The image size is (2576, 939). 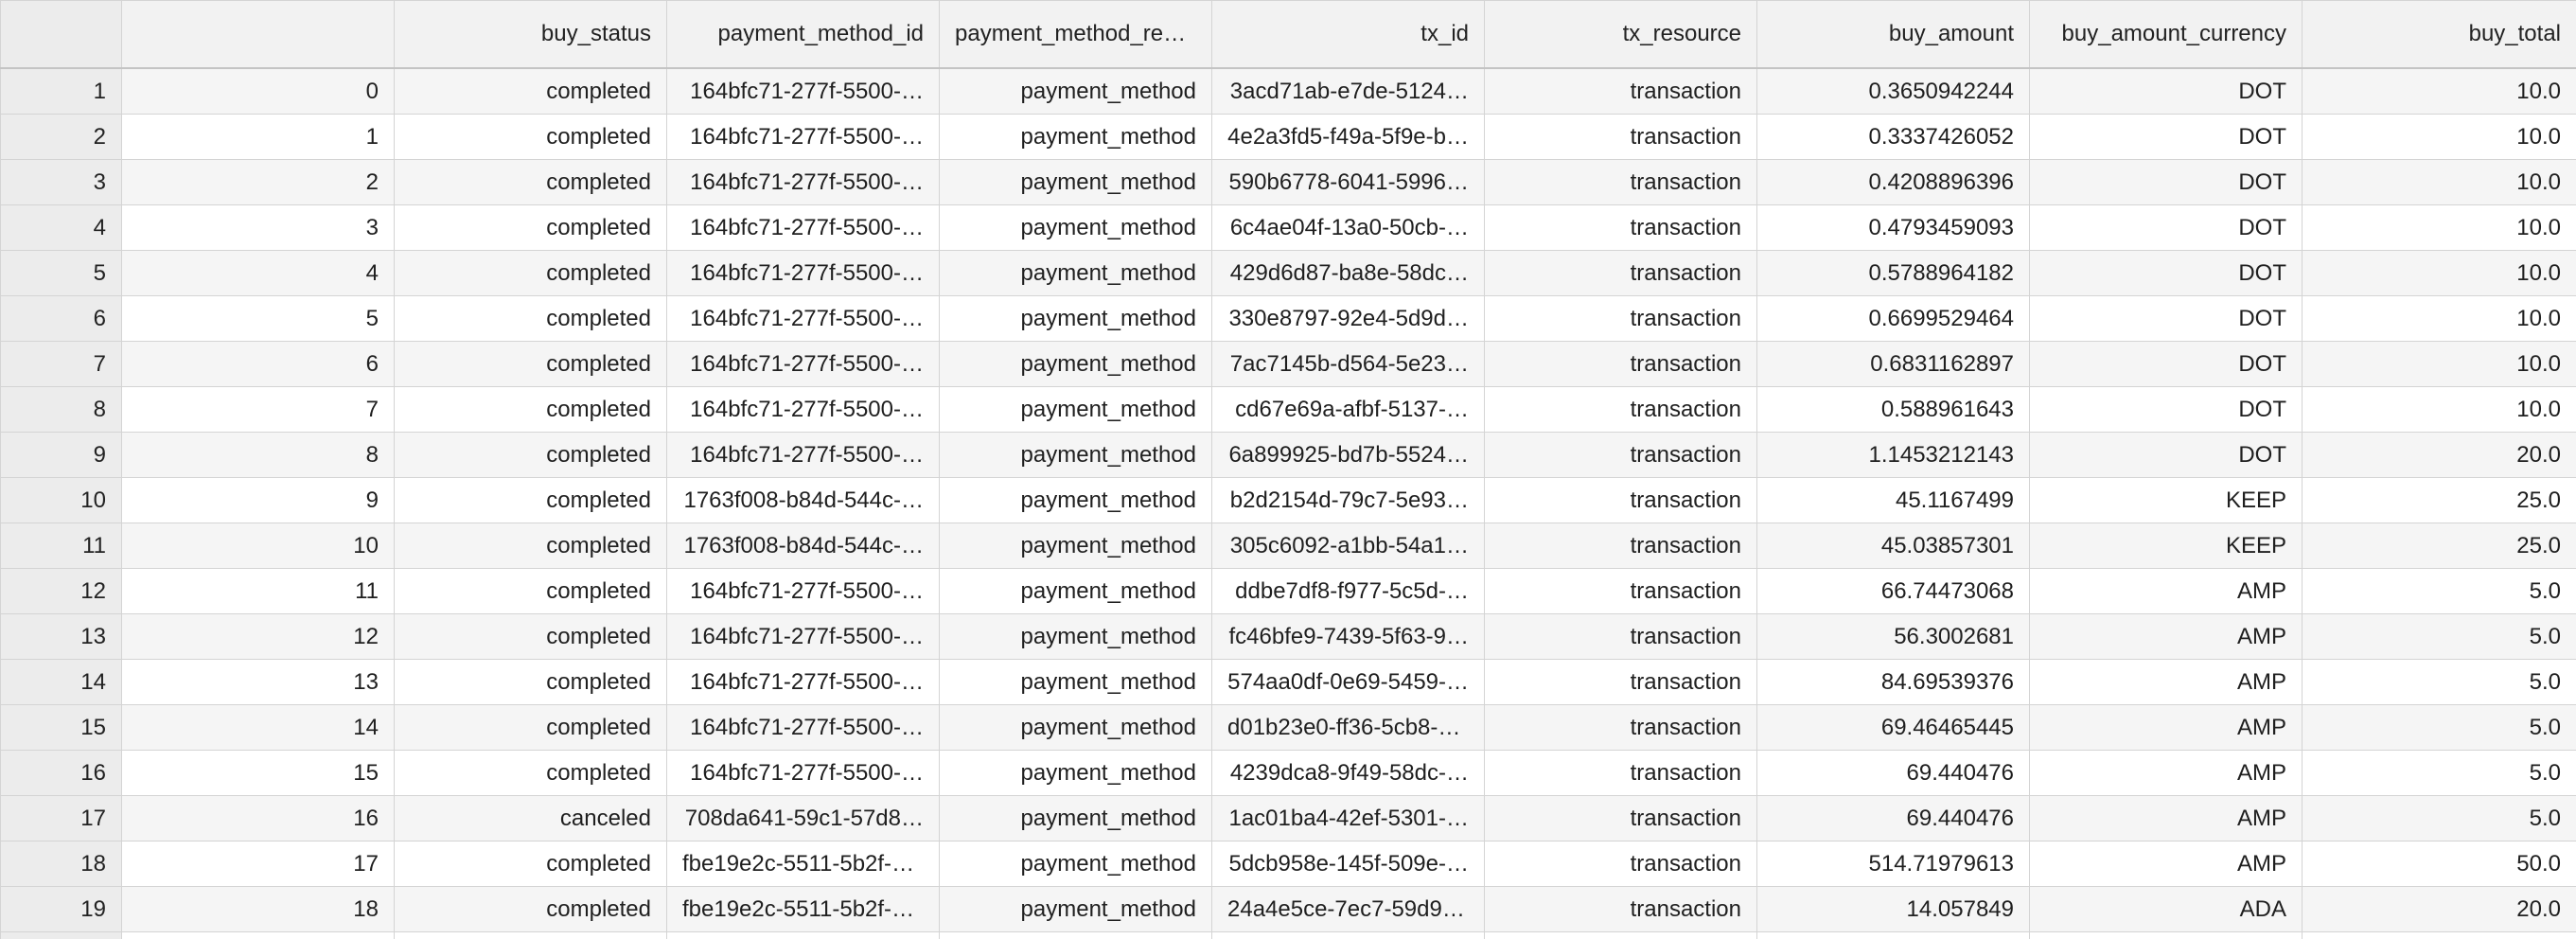 I want to click on row-number-cell: 19, so click(x=61, y=909).